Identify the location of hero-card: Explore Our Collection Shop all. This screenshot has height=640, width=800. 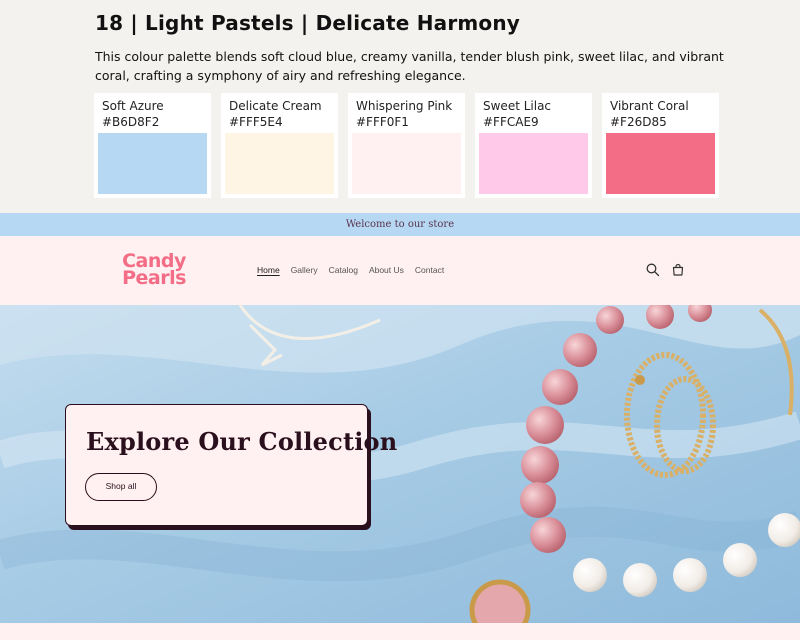
(231, 465).